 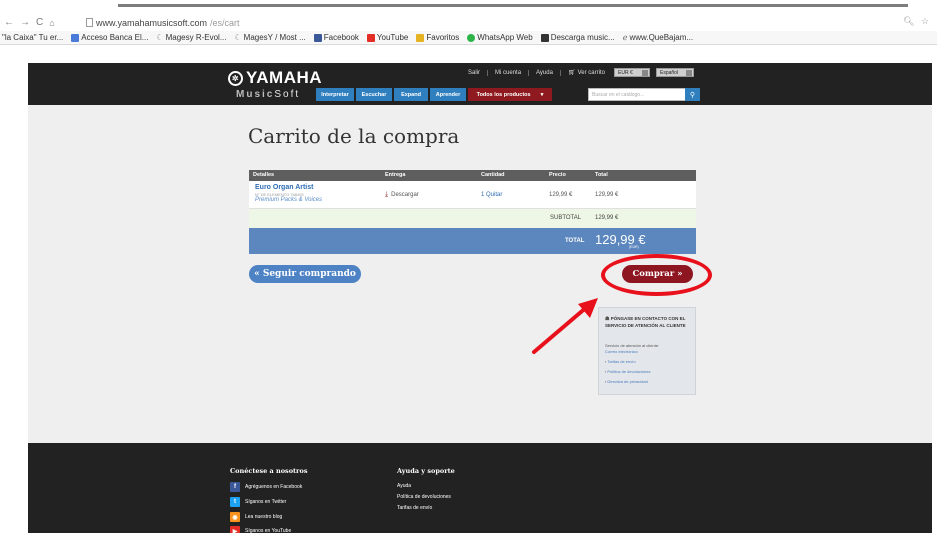 What do you see at coordinates (472, 218) in the screenshot?
I see `subtotal-row: SUBTOTAL 129,99 €` at bounding box center [472, 218].